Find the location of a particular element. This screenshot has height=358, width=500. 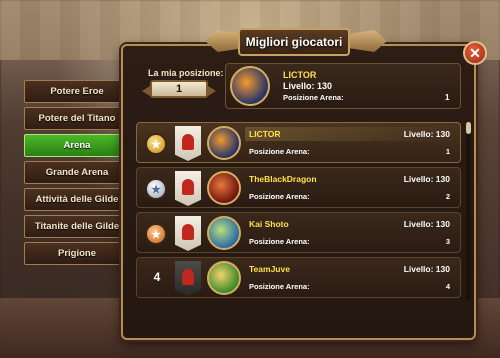

my-player-level: Livello: 130 is located at coordinates (308, 86).